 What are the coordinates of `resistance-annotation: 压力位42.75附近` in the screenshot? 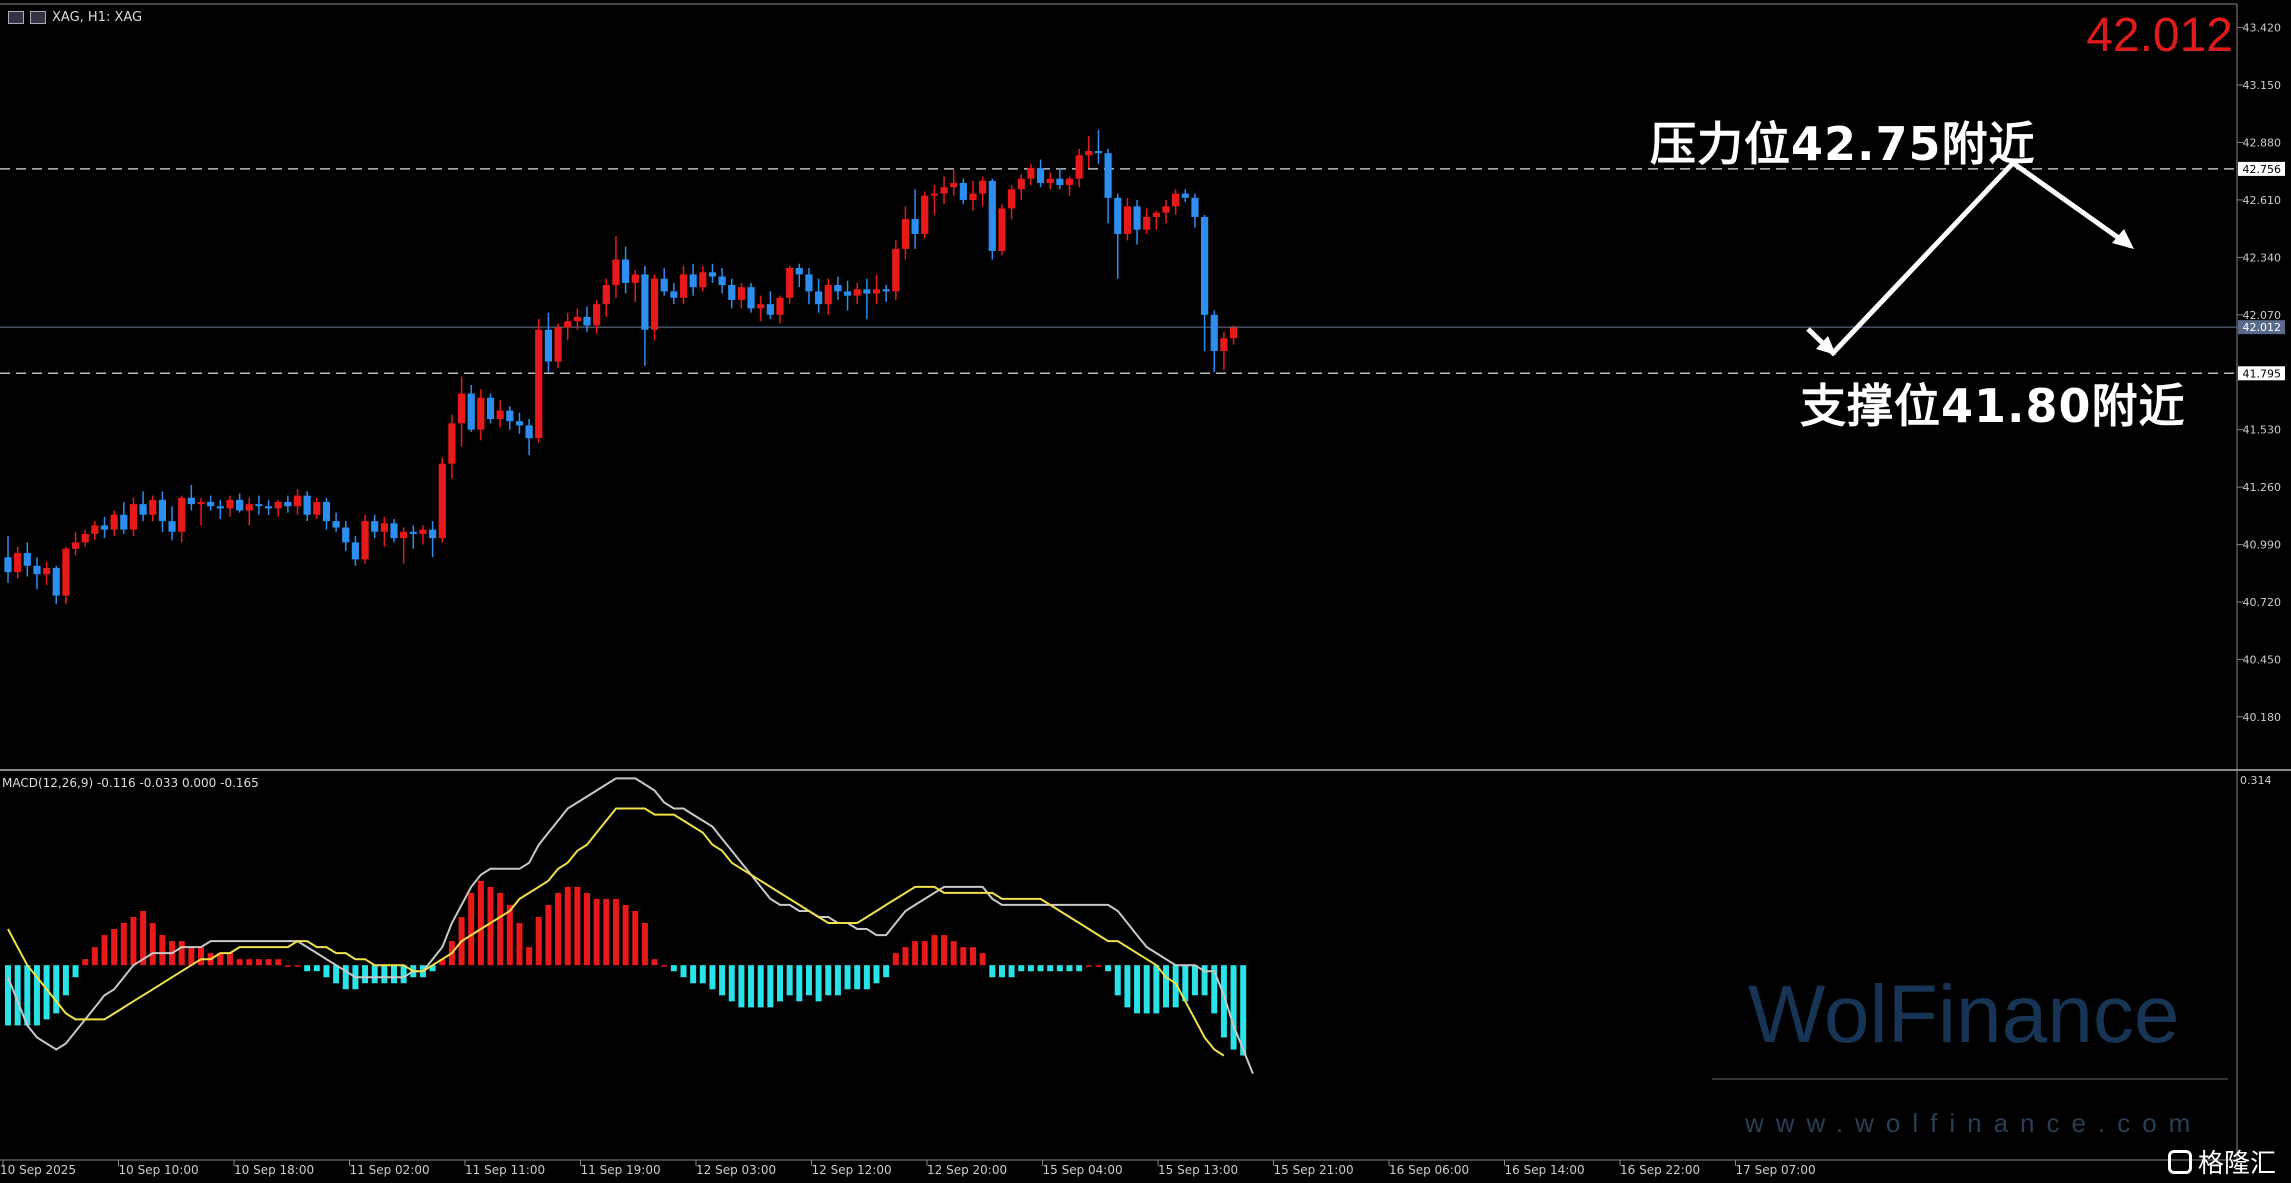 It's located at (1843, 144).